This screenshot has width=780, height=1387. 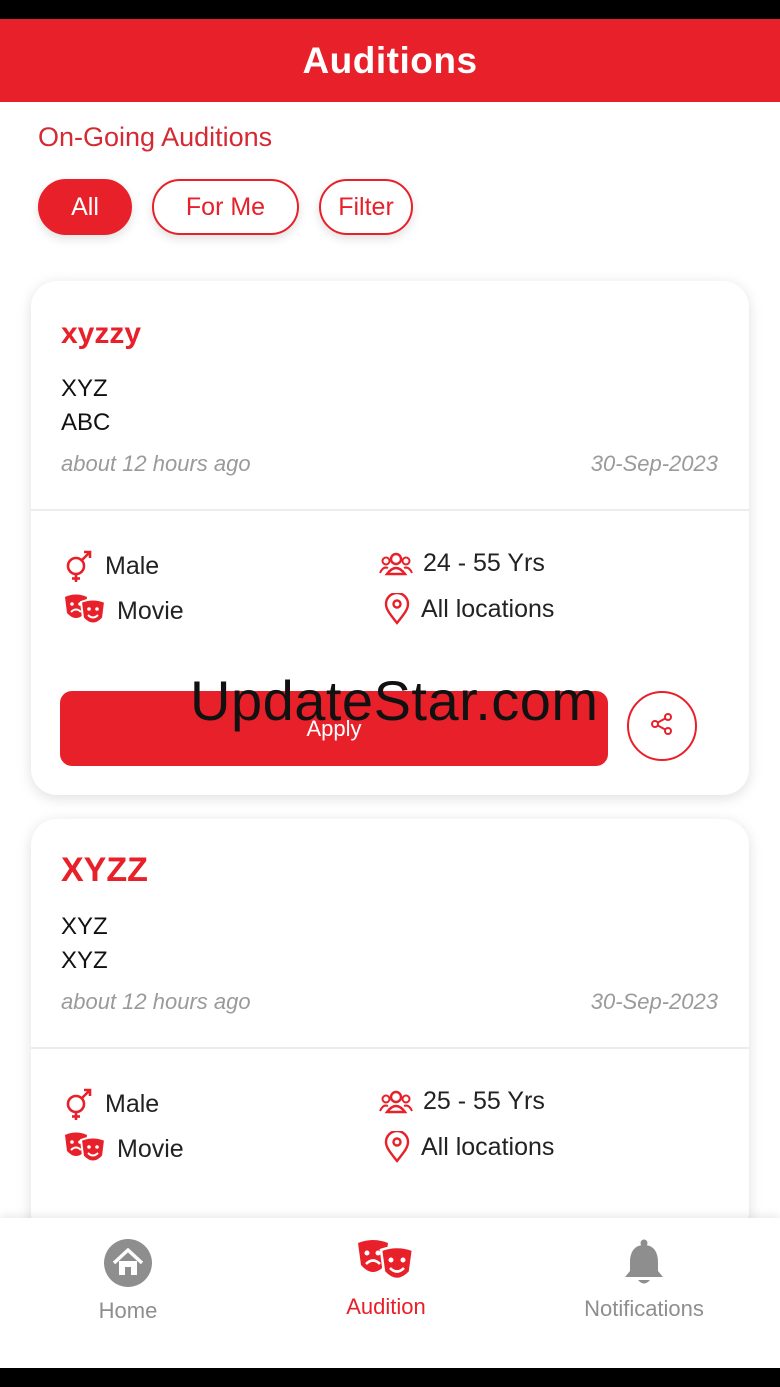 I want to click on bell-icon, so click(x=644, y=1266).